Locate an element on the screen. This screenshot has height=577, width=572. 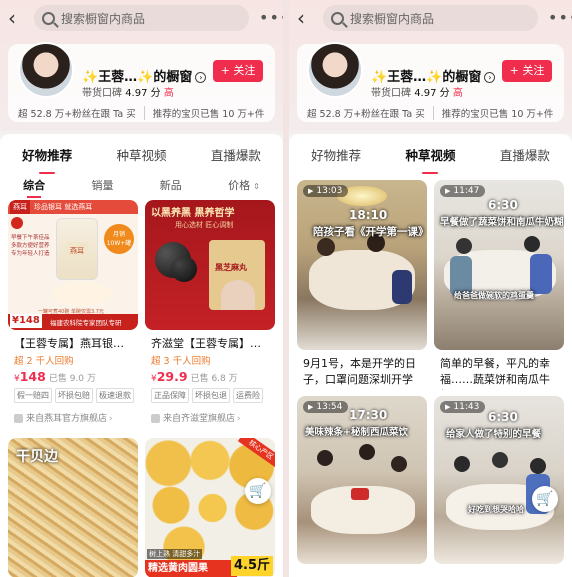
brand-logo: 燕耳 is located at coordinates (20, 207).